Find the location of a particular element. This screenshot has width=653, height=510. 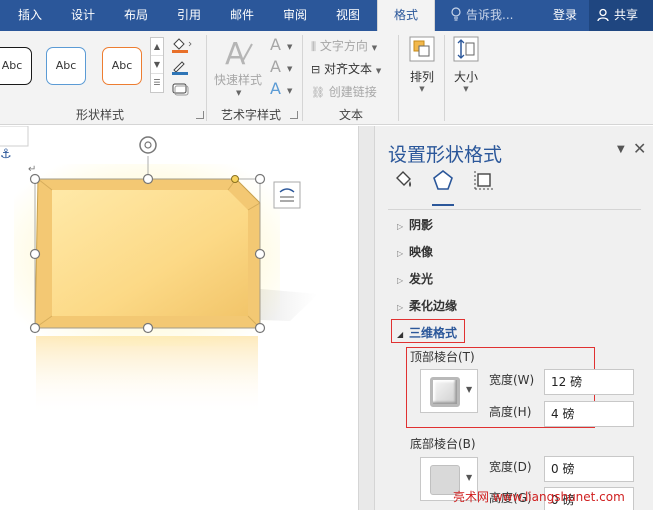

shape-style-3: Abc is located at coordinates (122, 66).